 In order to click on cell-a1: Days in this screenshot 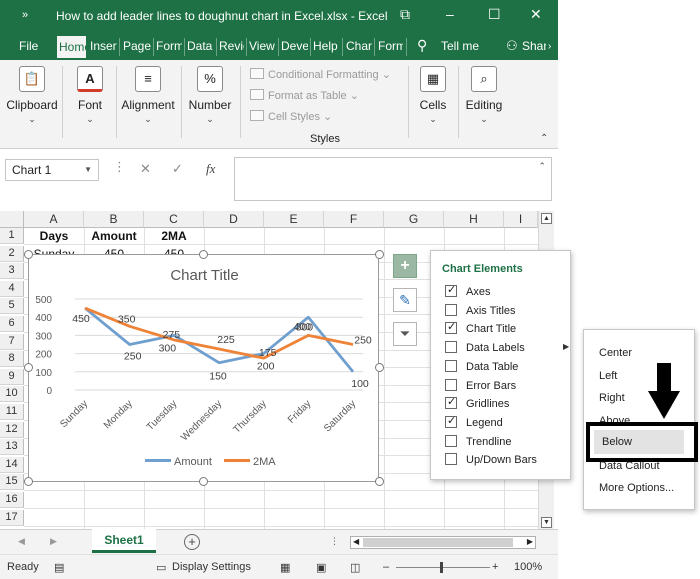, I will do `click(54, 236)`.